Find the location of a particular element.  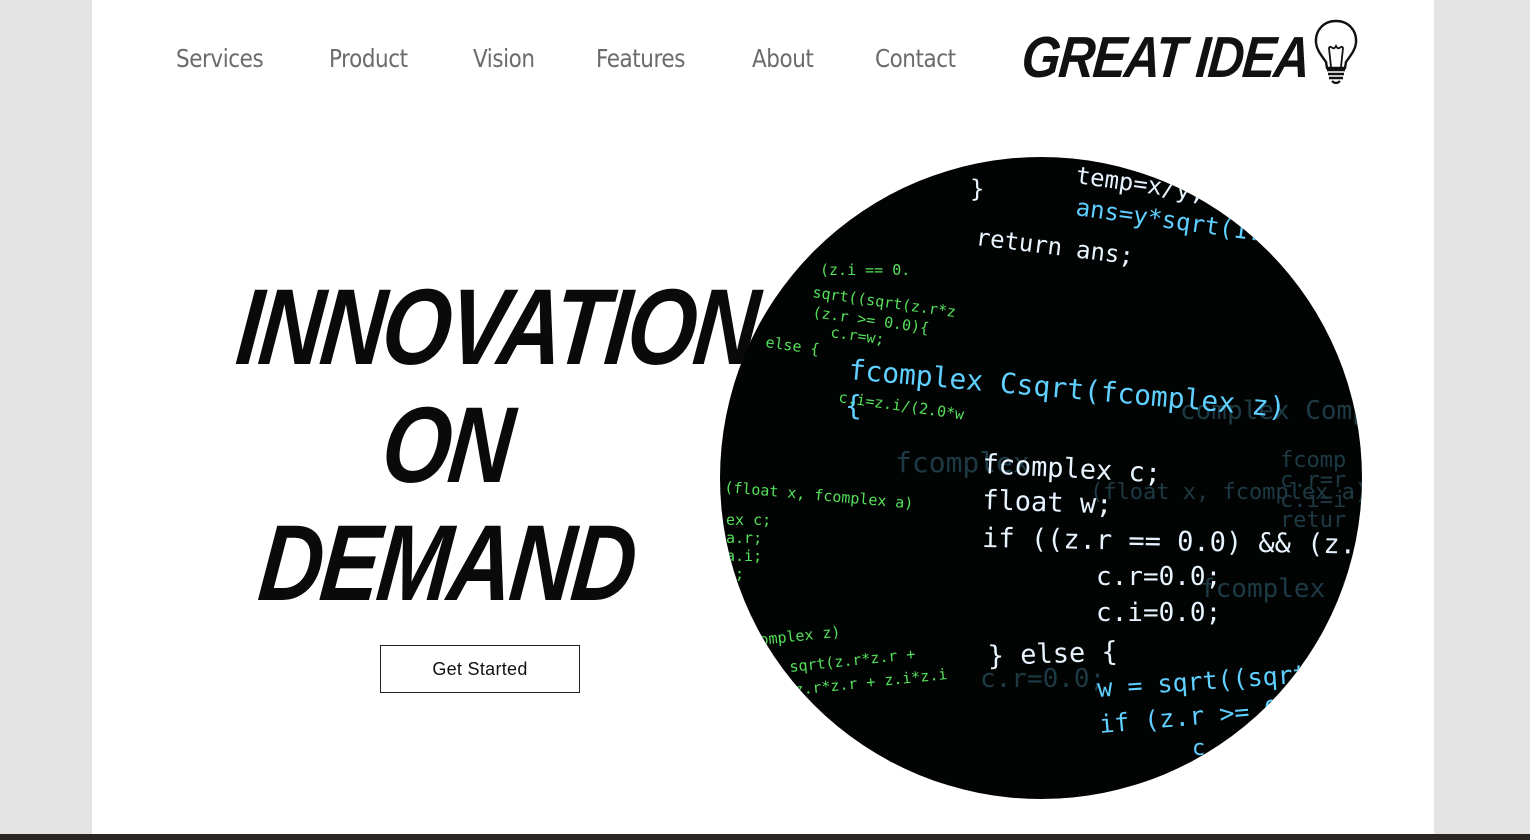

lightbulb-icon is located at coordinates (1336, 52).